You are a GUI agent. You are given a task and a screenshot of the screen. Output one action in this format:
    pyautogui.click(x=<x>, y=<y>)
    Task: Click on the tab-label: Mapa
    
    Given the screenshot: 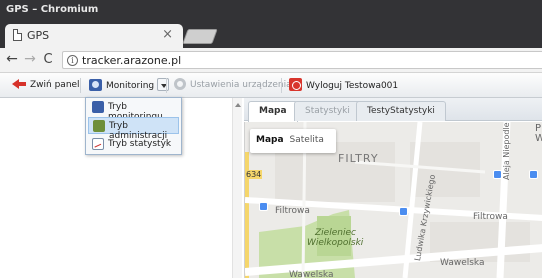 What is the action you would take?
    pyautogui.click(x=273, y=111)
    